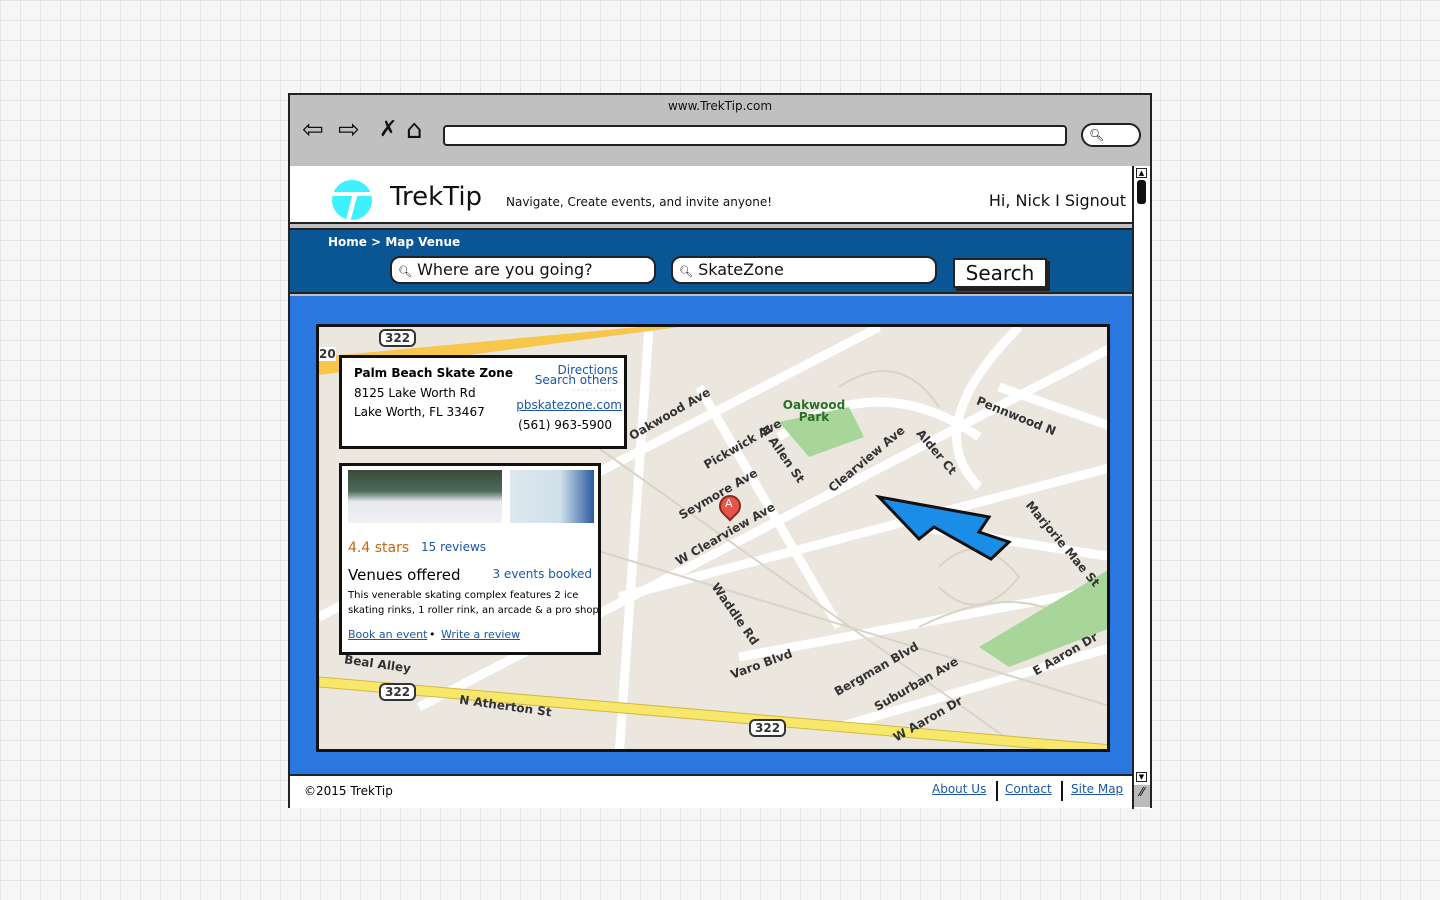 The image size is (1440, 900). Describe the element at coordinates (352, 200) in the screenshot. I see `logo-icon` at that location.